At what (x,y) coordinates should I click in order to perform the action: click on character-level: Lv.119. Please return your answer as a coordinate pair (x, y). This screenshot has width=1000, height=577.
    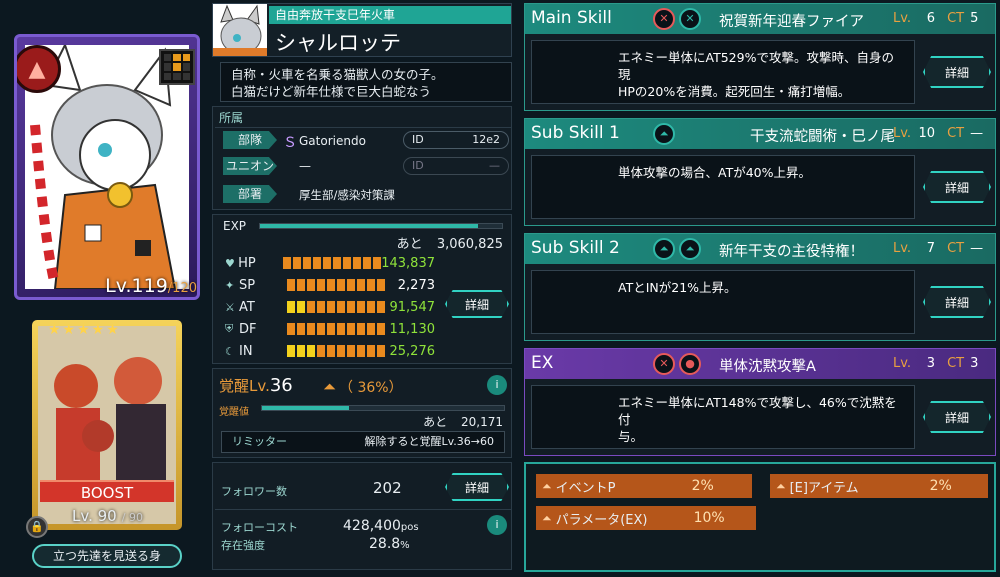
    Looking at the image, I should click on (136, 286).